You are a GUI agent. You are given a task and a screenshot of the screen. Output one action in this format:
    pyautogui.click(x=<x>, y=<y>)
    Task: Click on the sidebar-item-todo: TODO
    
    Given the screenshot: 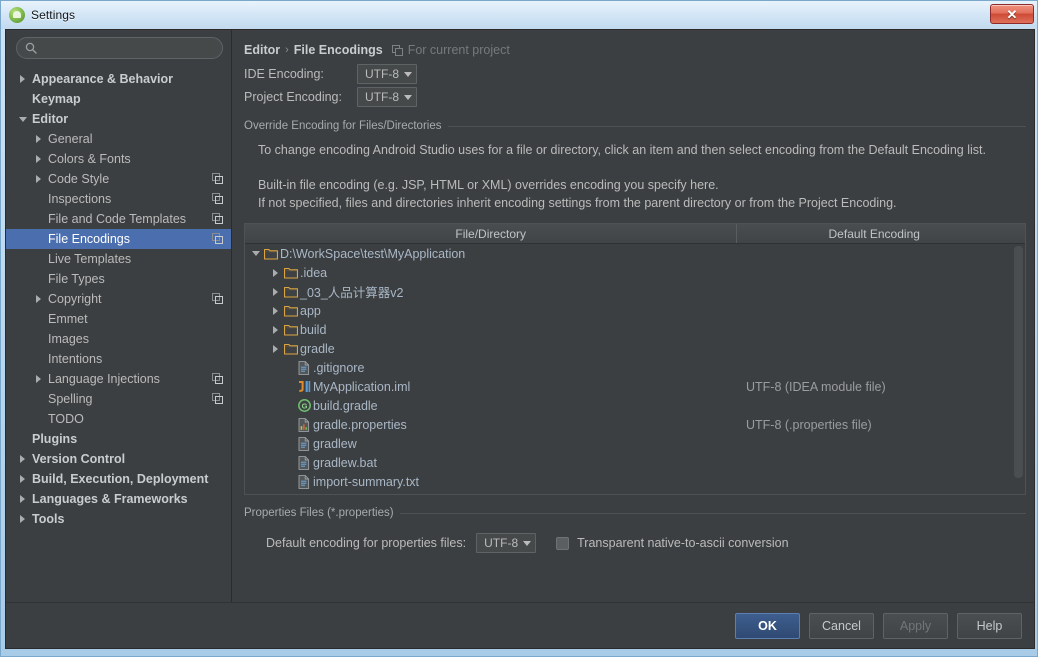 What is the action you would take?
    pyautogui.click(x=118, y=419)
    